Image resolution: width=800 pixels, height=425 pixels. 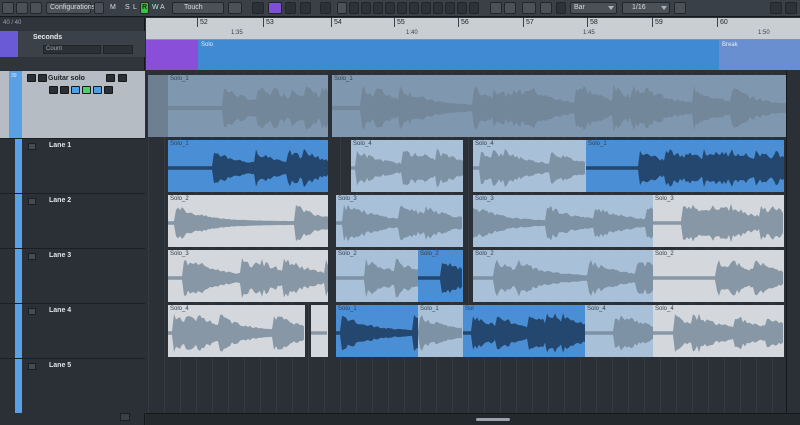 I want to click on monitor-button, so click(x=64, y=90).